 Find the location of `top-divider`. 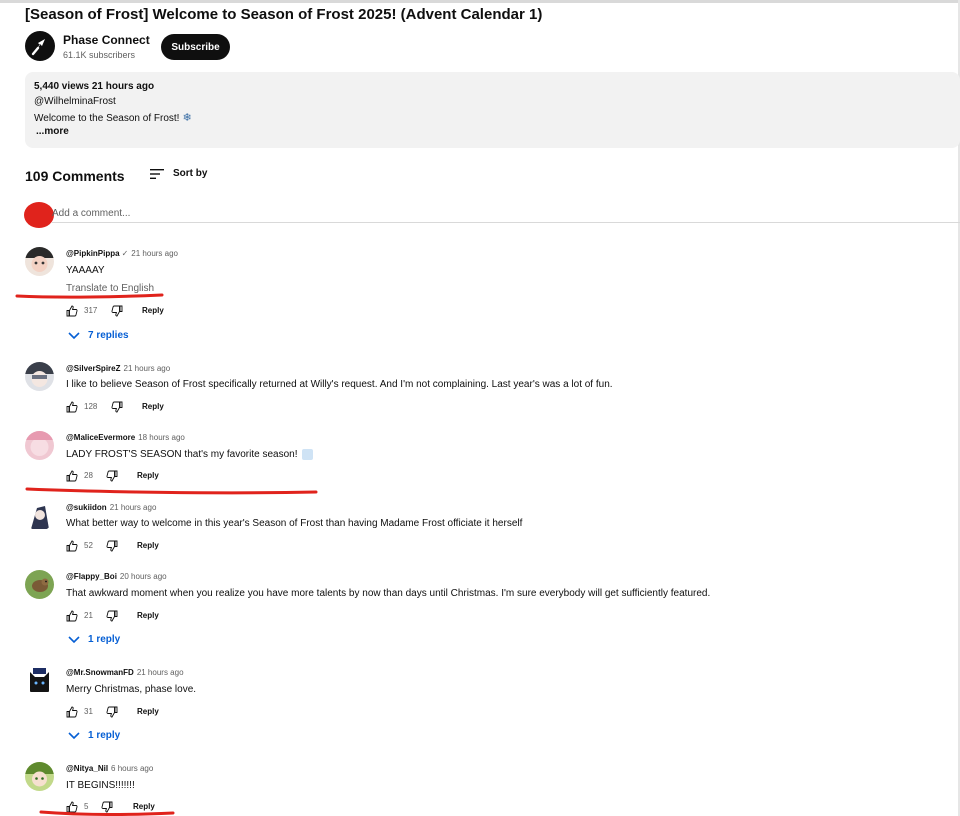

top-divider is located at coordinates (480, 1).